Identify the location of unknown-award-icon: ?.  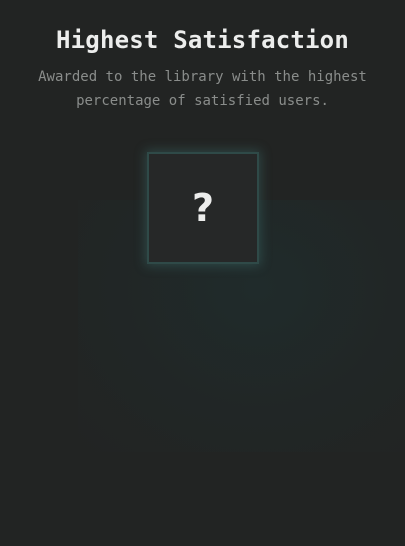
(203, 208).